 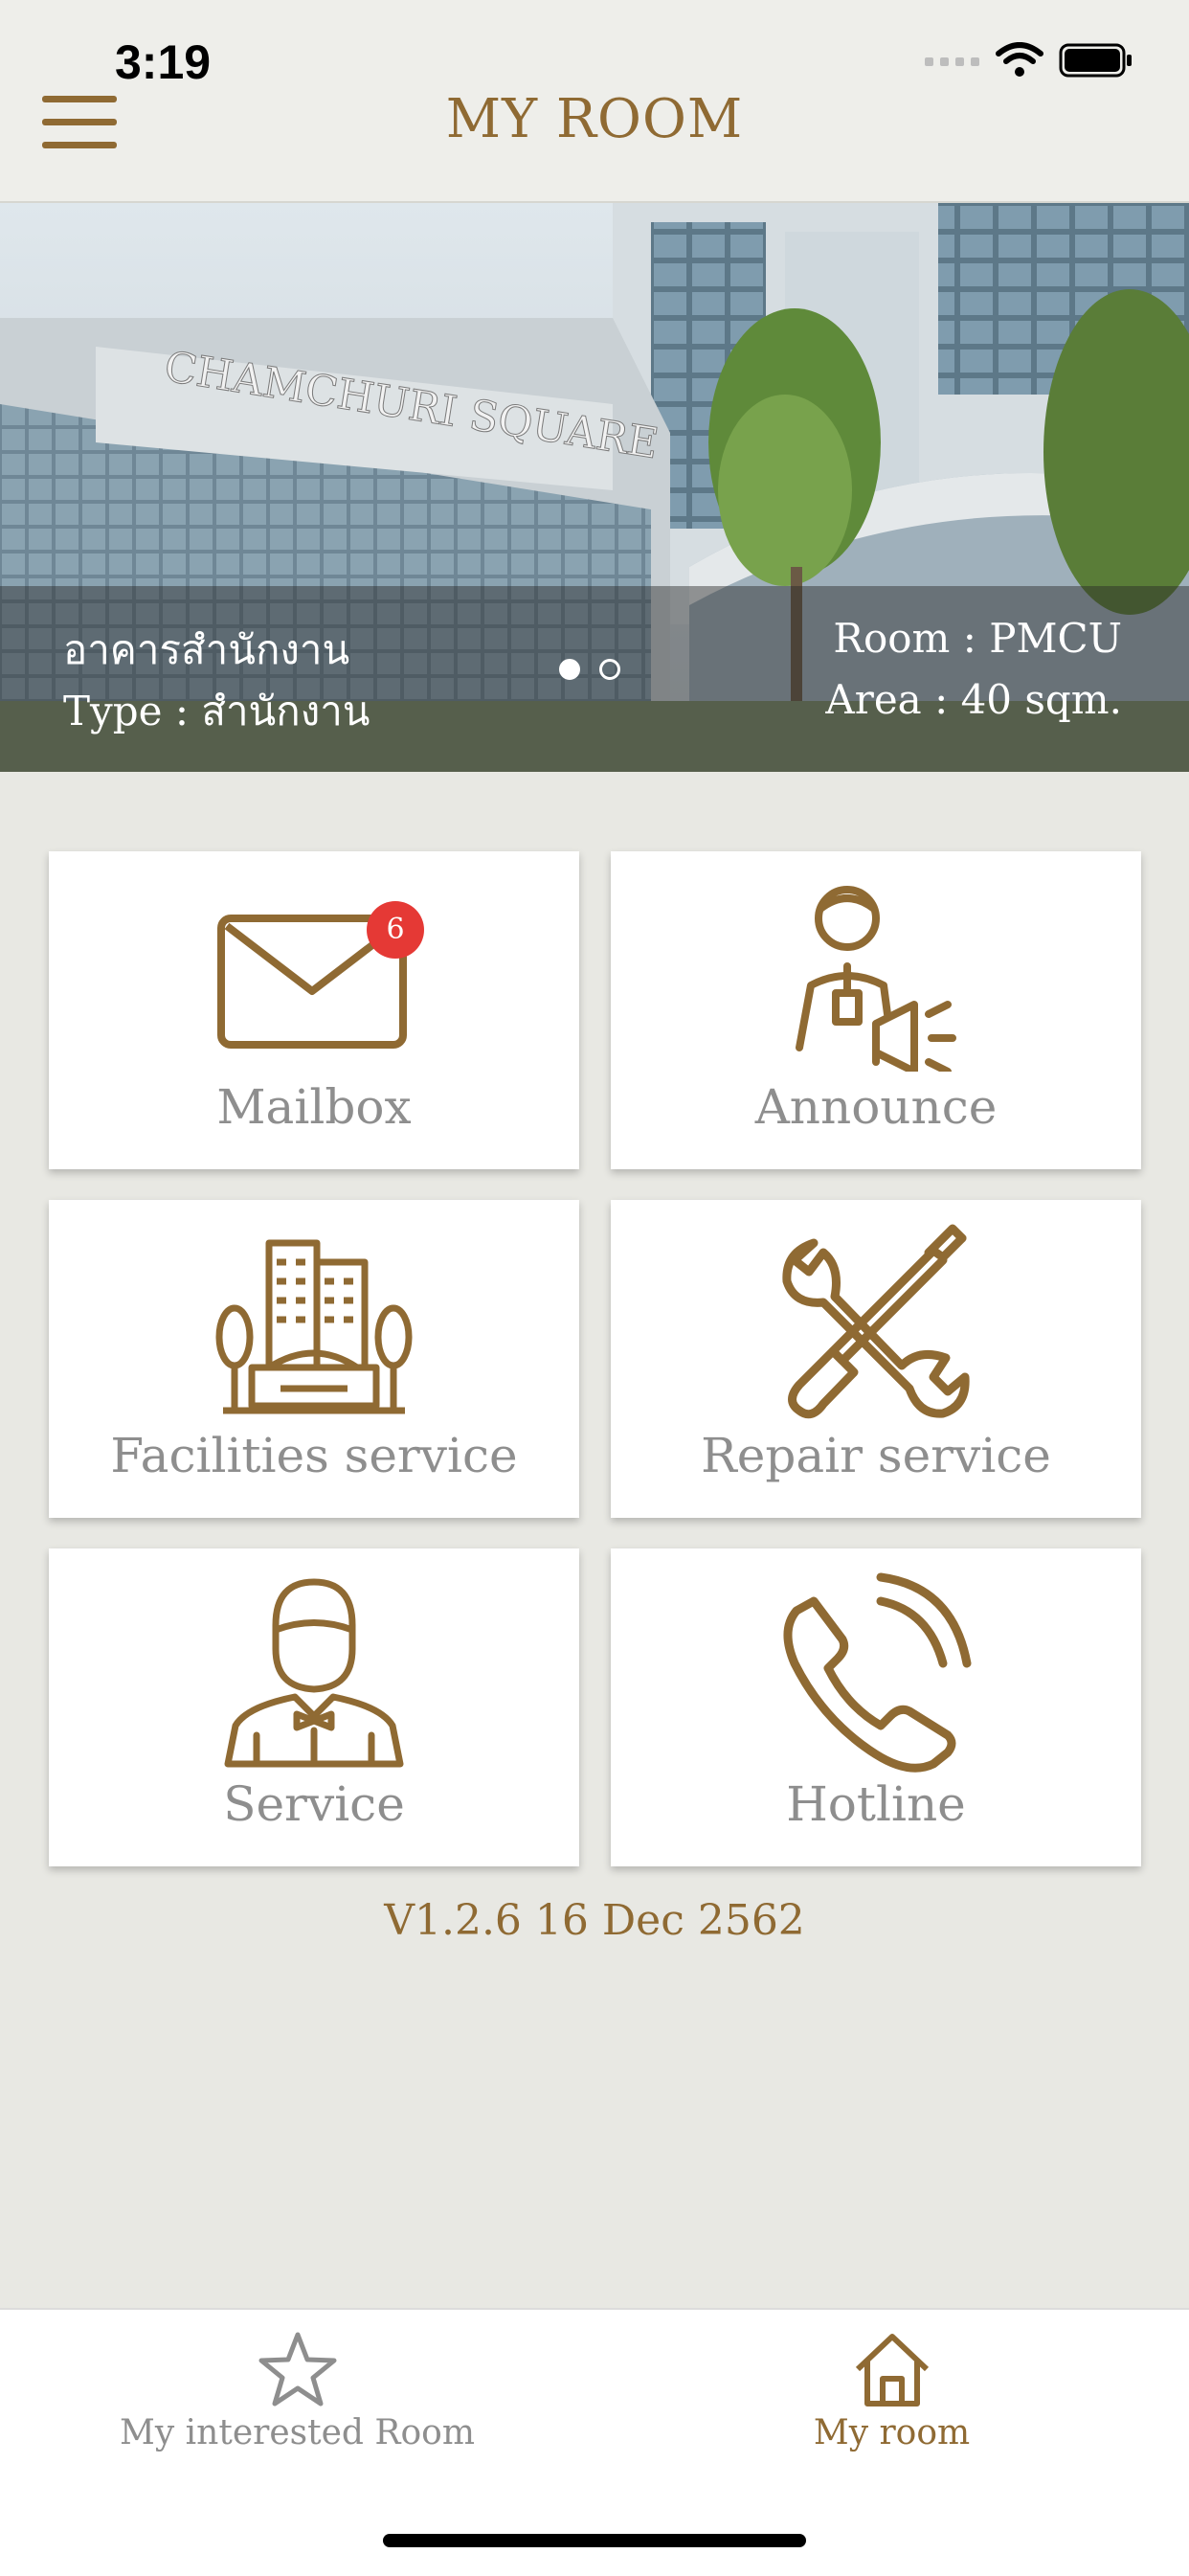 I want to click on building-name: อาคารสำนักงาน, so click(x=206, y=649).